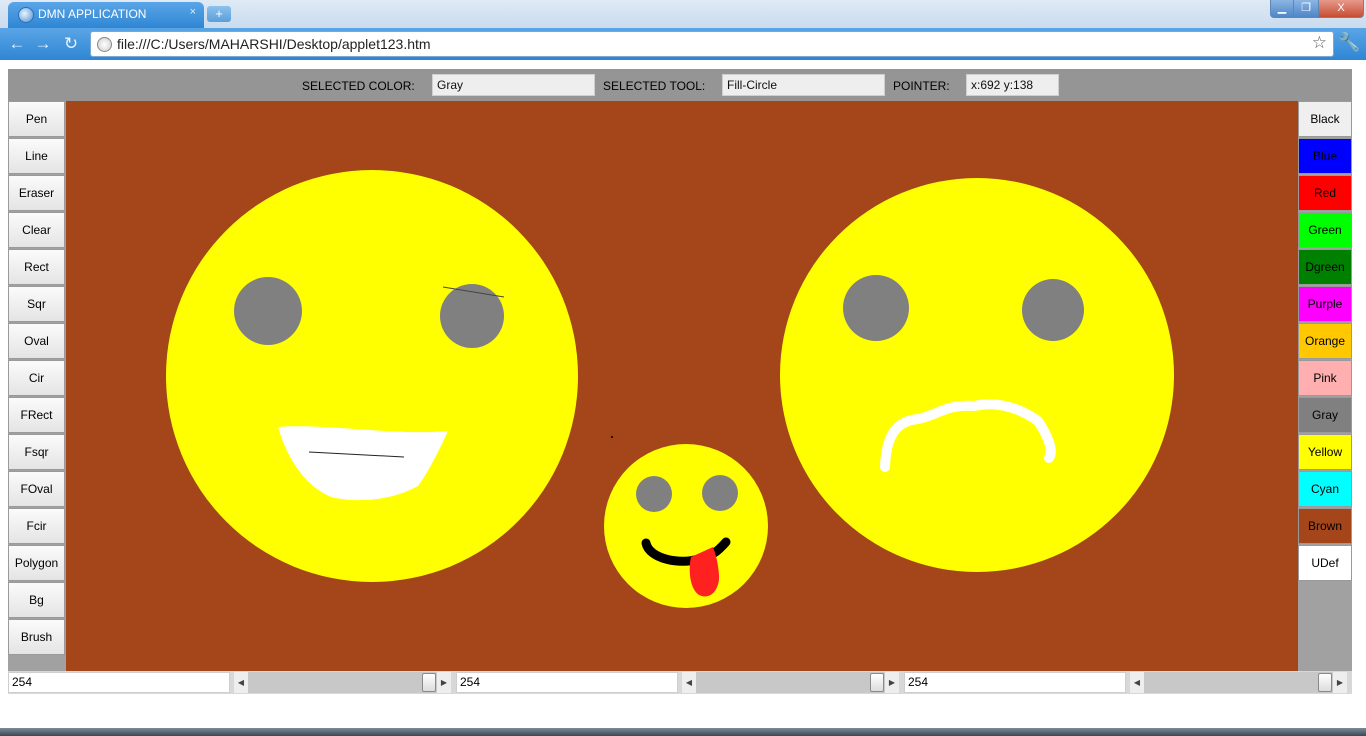 Image resolution: width=1366 pixels, height=736 pixels. What do you see at coordinates (1325, 341) in the screenshot?
I see `color-button-orange: Orange` at bounding box center [1325, 341].